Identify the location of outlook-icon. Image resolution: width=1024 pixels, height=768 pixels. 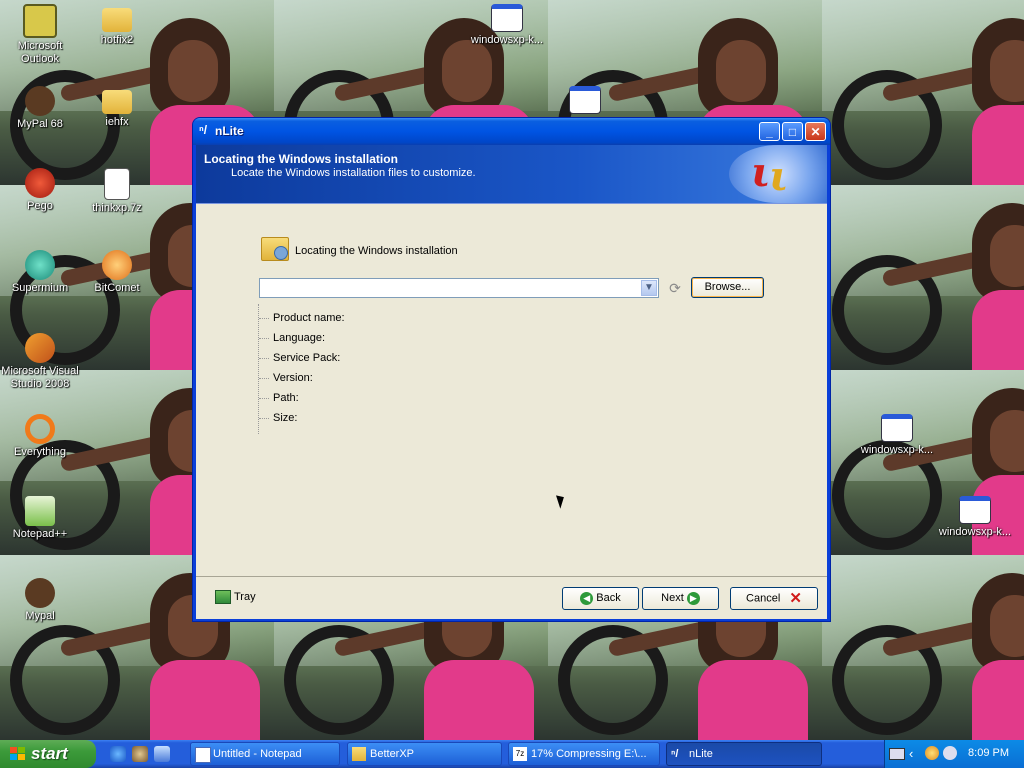
(40, 21).